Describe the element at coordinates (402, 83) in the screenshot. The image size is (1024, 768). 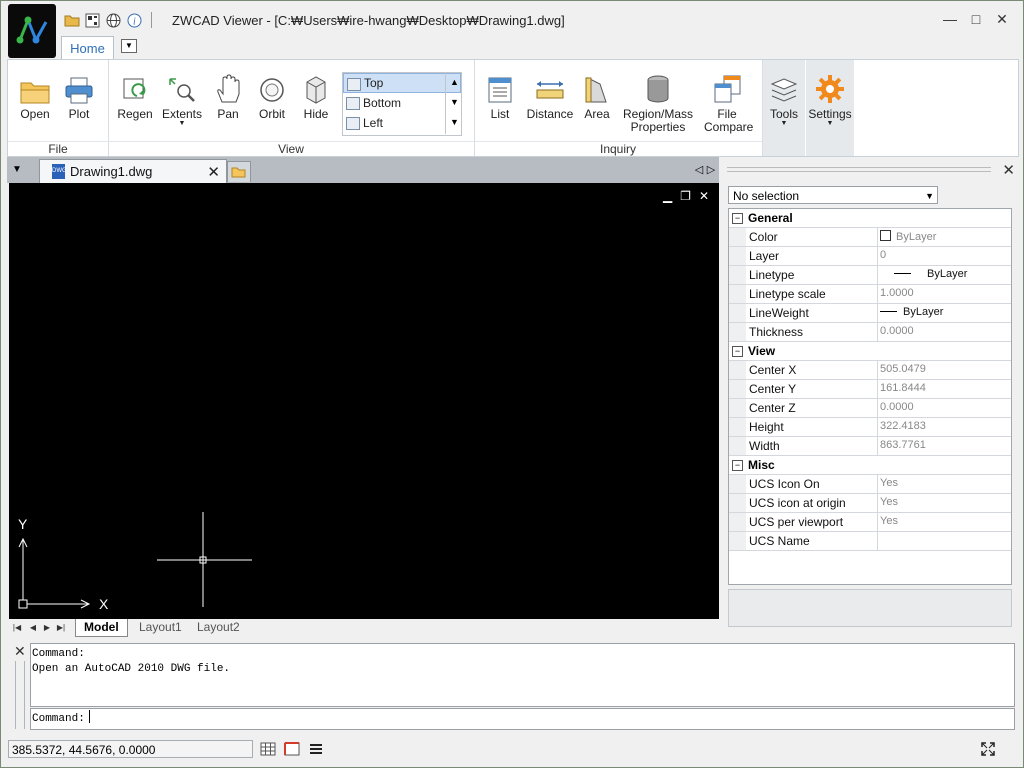
I see `view-item-top: Top` at that location.